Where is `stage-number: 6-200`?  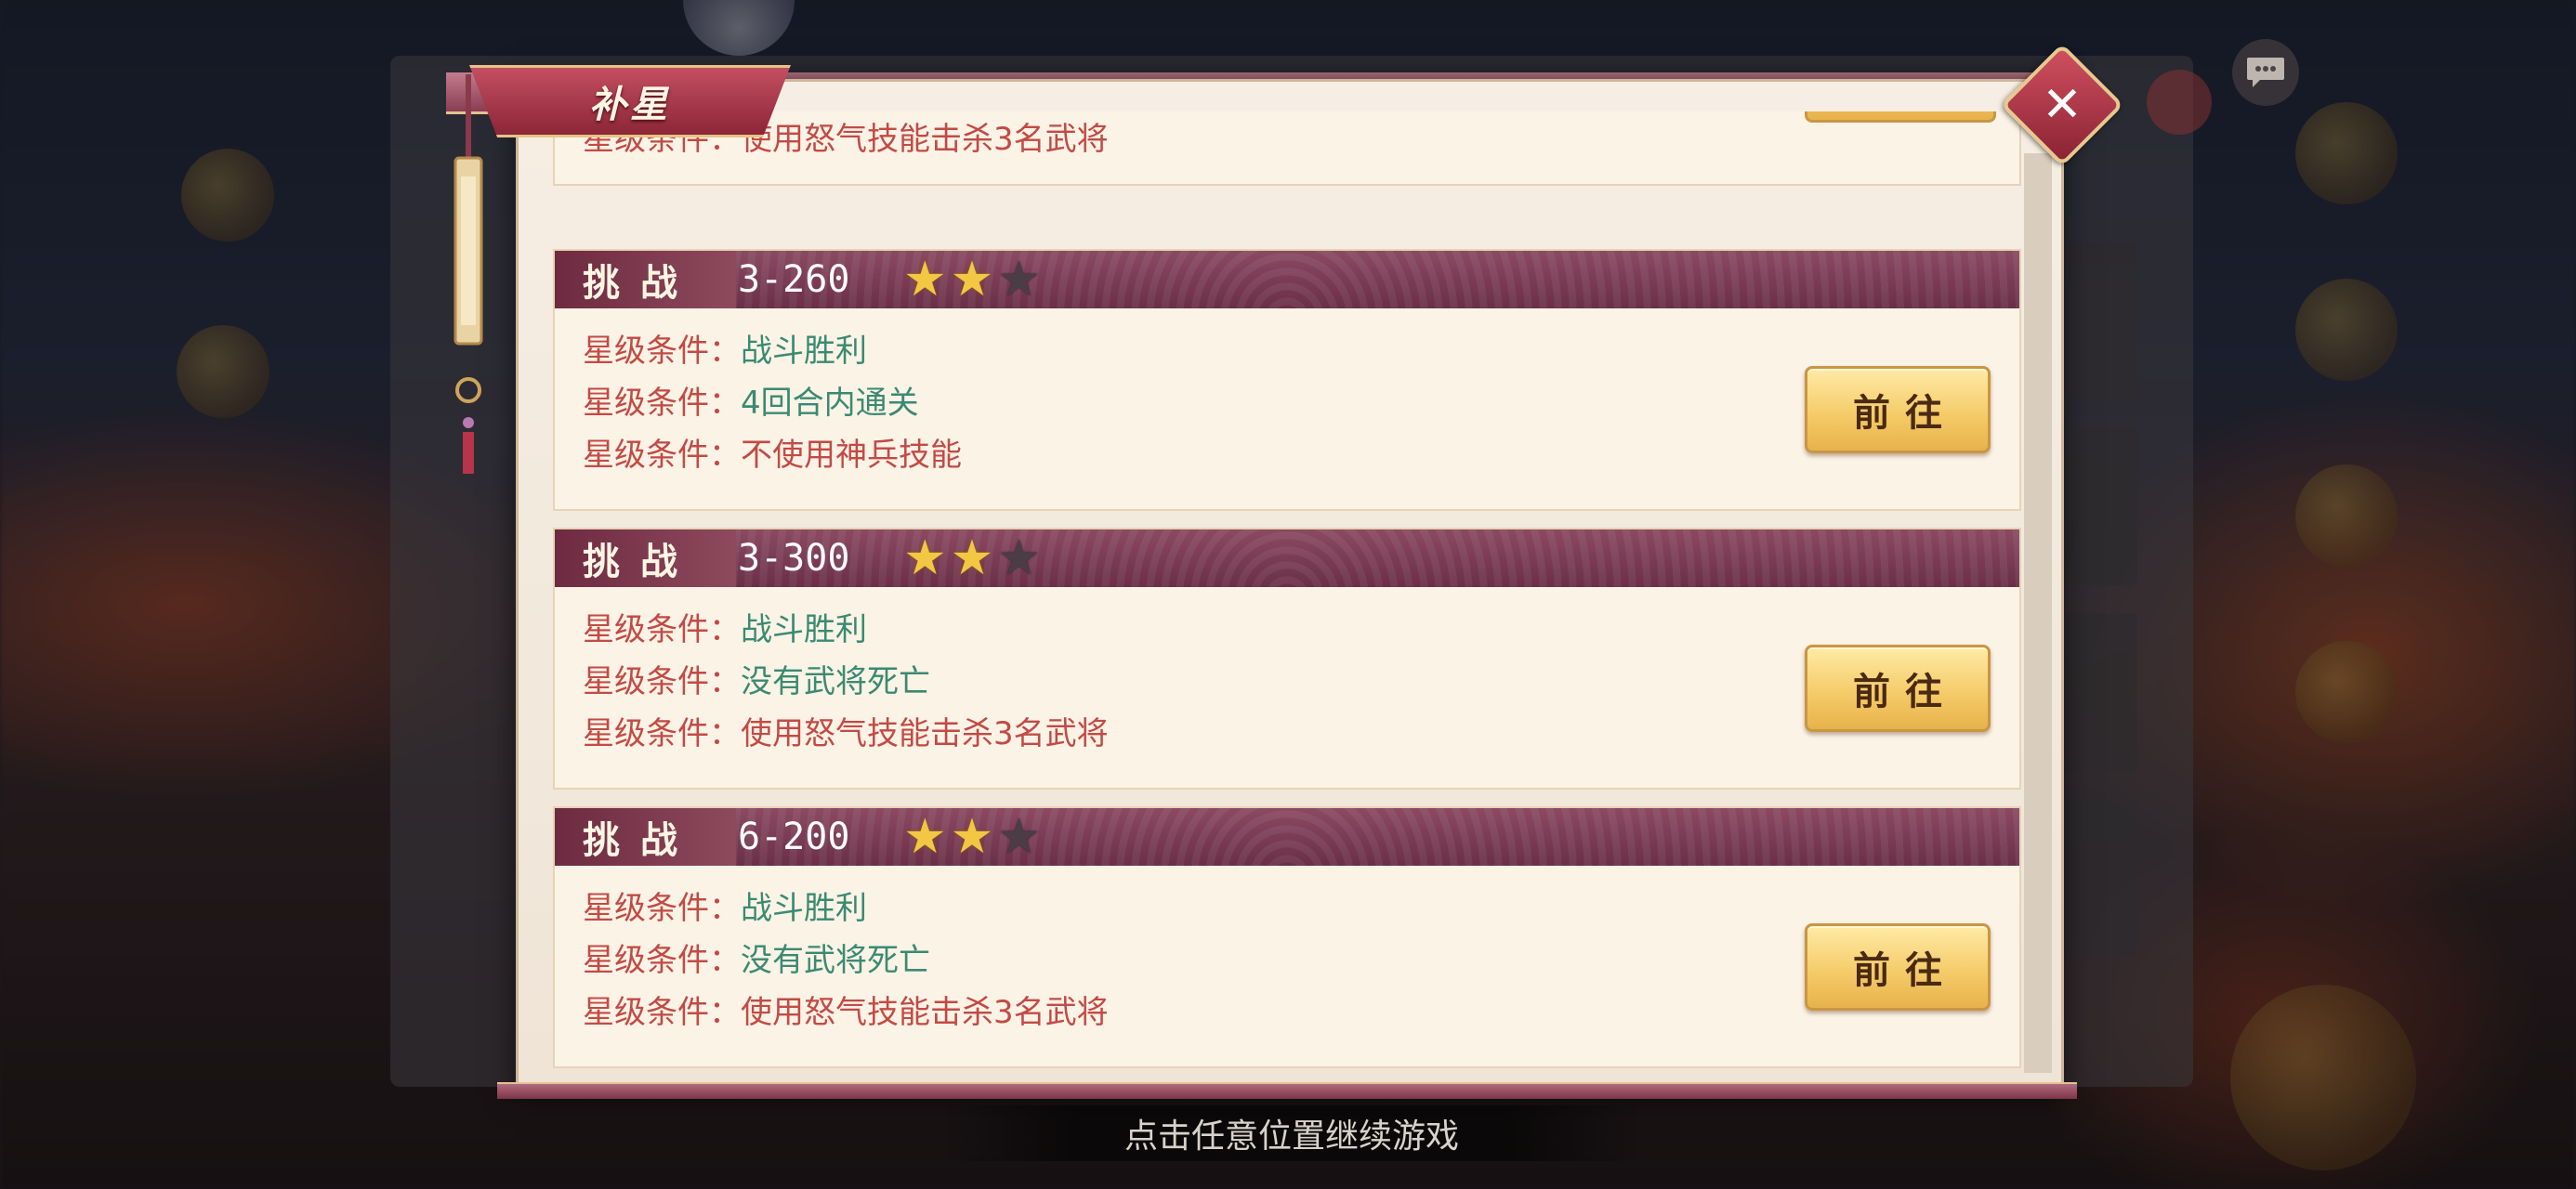 stage-number: 6-200 is located at coordinates (794, 837).